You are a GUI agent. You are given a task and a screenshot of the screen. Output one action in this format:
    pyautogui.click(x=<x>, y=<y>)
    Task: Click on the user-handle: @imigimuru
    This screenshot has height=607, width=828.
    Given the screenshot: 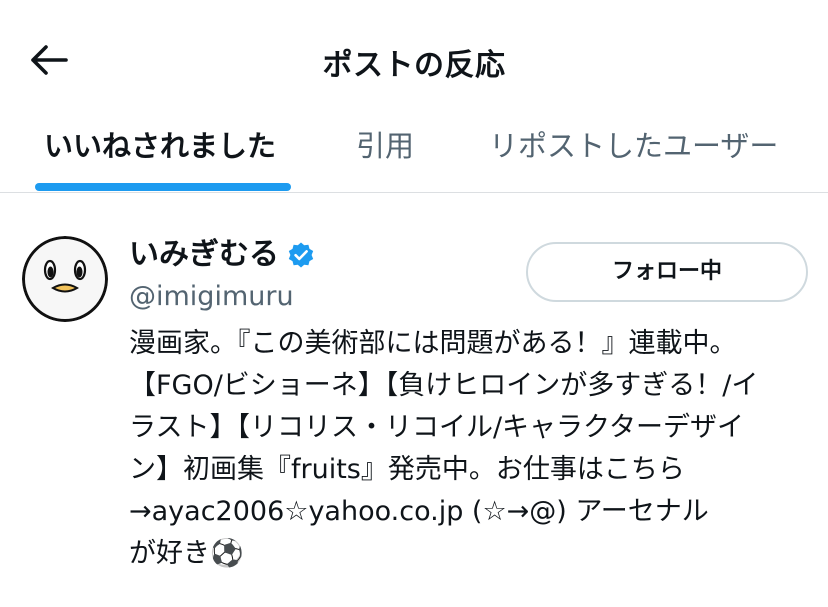 What is the action you would take?
    pyautogui.click(x=211, y=297)
    